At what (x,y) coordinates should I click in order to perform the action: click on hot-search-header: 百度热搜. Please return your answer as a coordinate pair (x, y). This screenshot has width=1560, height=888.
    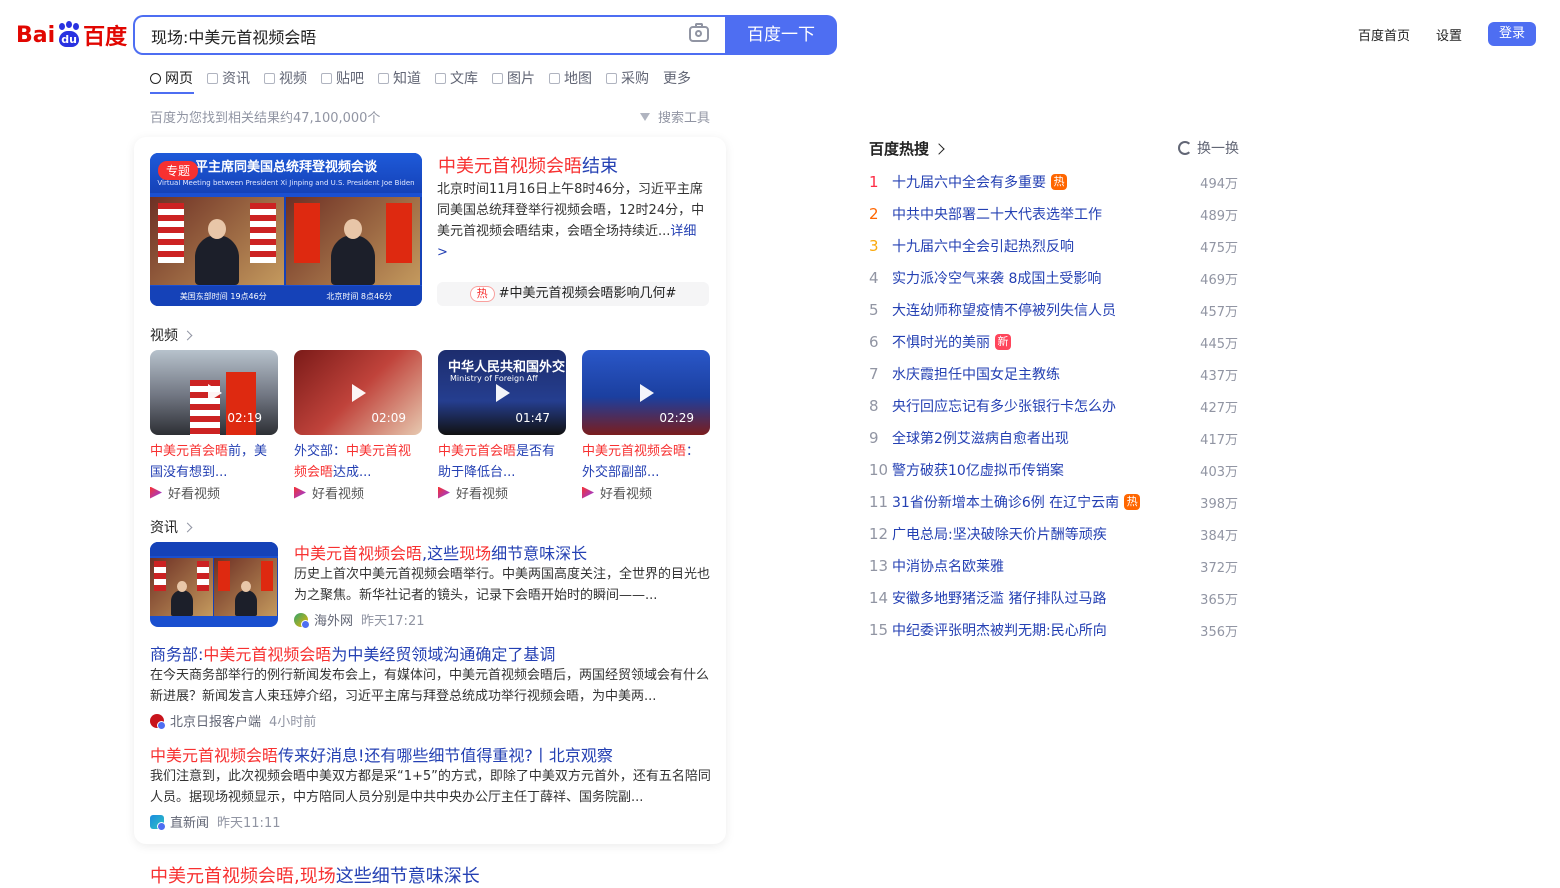
    Looking at the image, I should click on (907, 148).